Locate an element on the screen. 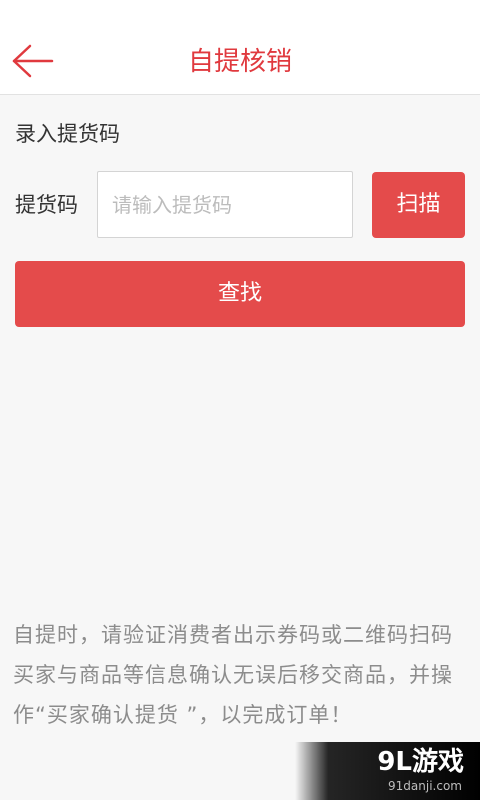 The height and width of the screenshot is (800, 480). watermark-url: 91danji.com is located at coordinates (425, 786).